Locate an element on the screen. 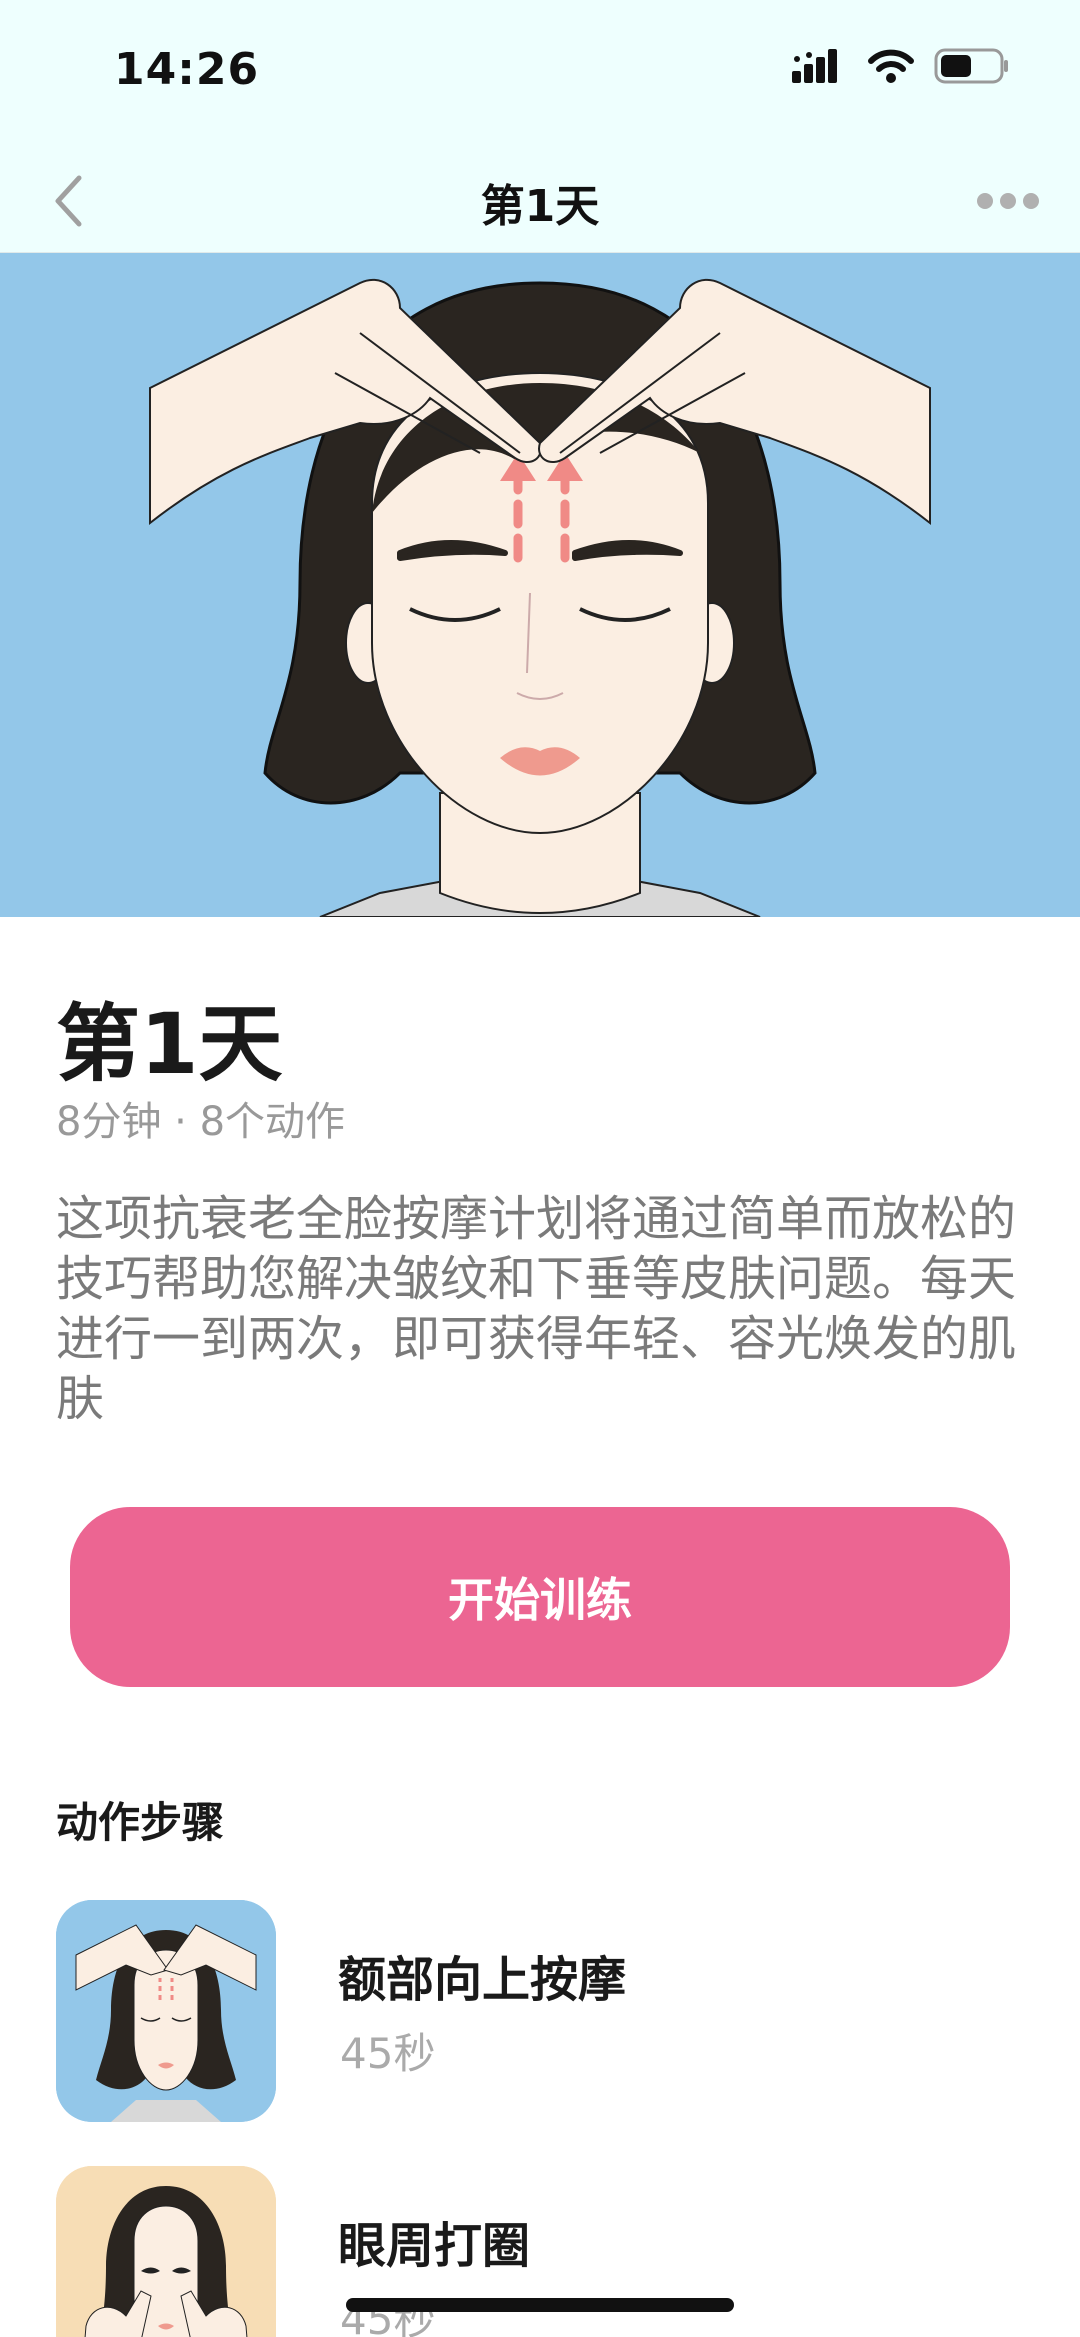  status-icons is located at coordinates (901, 66).